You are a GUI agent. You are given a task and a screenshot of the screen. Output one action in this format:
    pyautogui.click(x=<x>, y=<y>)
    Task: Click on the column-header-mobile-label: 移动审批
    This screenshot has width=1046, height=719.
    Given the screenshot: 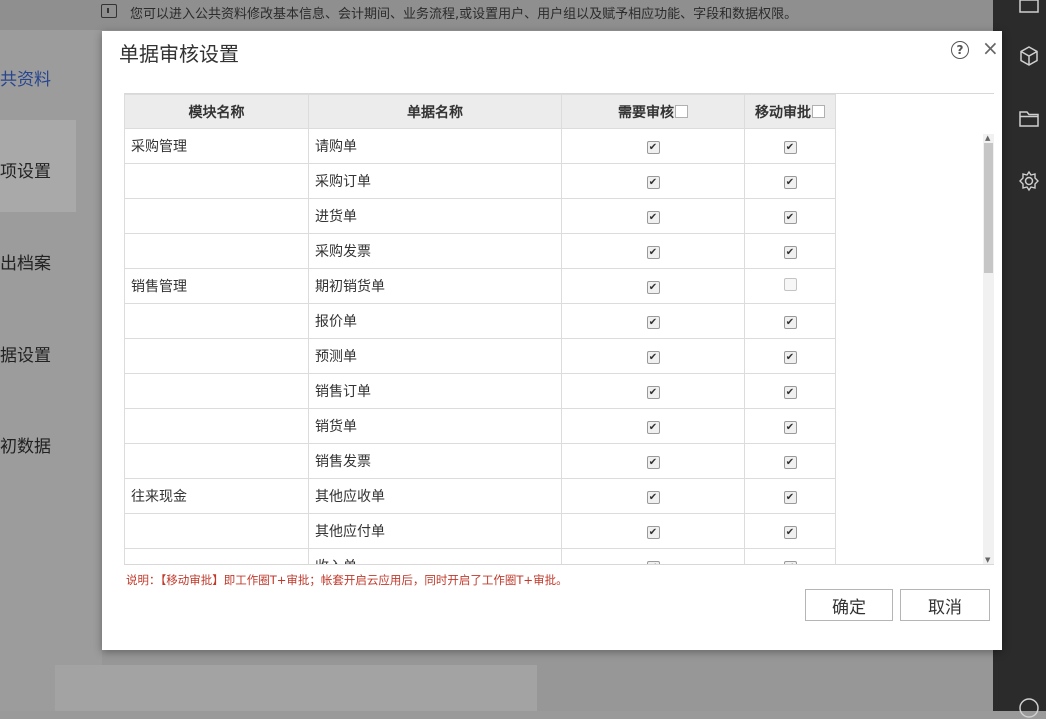 What is the action you would take?
    pyautogui.click(x=783, y=112)
    